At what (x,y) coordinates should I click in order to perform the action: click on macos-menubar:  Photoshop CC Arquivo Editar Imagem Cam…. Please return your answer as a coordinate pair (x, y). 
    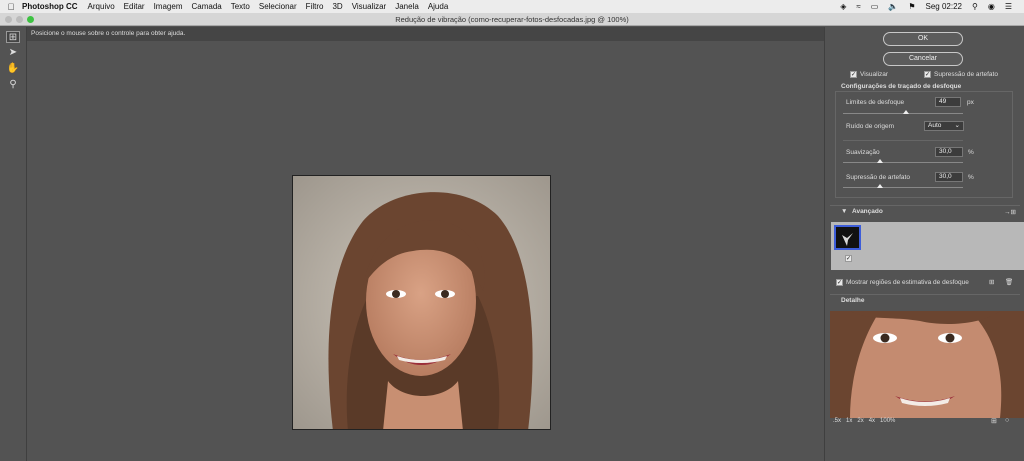
    Looking at the image, I should click on (512, 6).